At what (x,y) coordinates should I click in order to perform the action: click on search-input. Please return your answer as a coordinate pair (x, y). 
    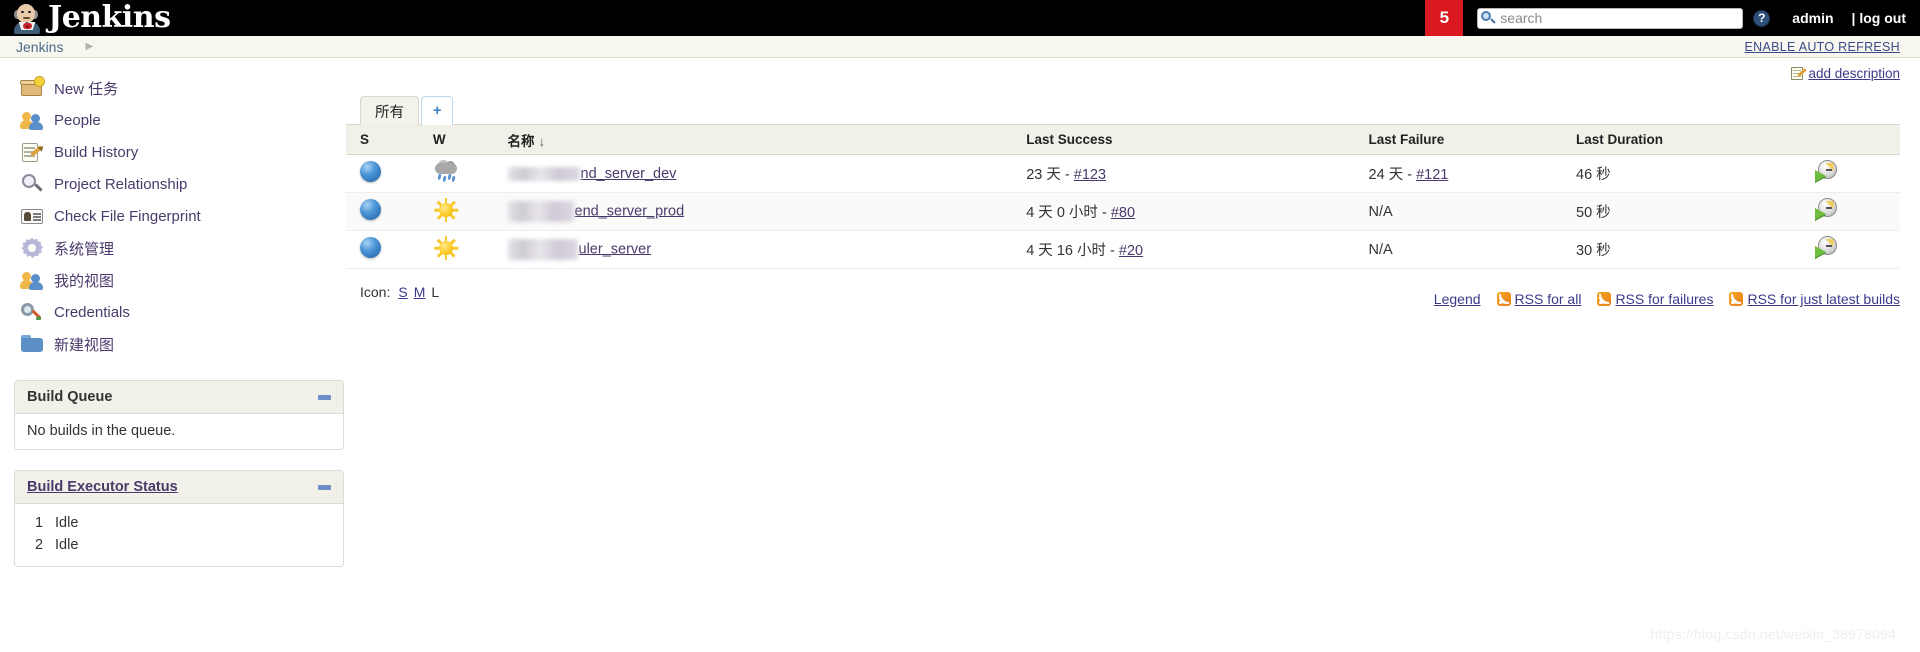
    Looking at the image, I should click on (1610, 18).